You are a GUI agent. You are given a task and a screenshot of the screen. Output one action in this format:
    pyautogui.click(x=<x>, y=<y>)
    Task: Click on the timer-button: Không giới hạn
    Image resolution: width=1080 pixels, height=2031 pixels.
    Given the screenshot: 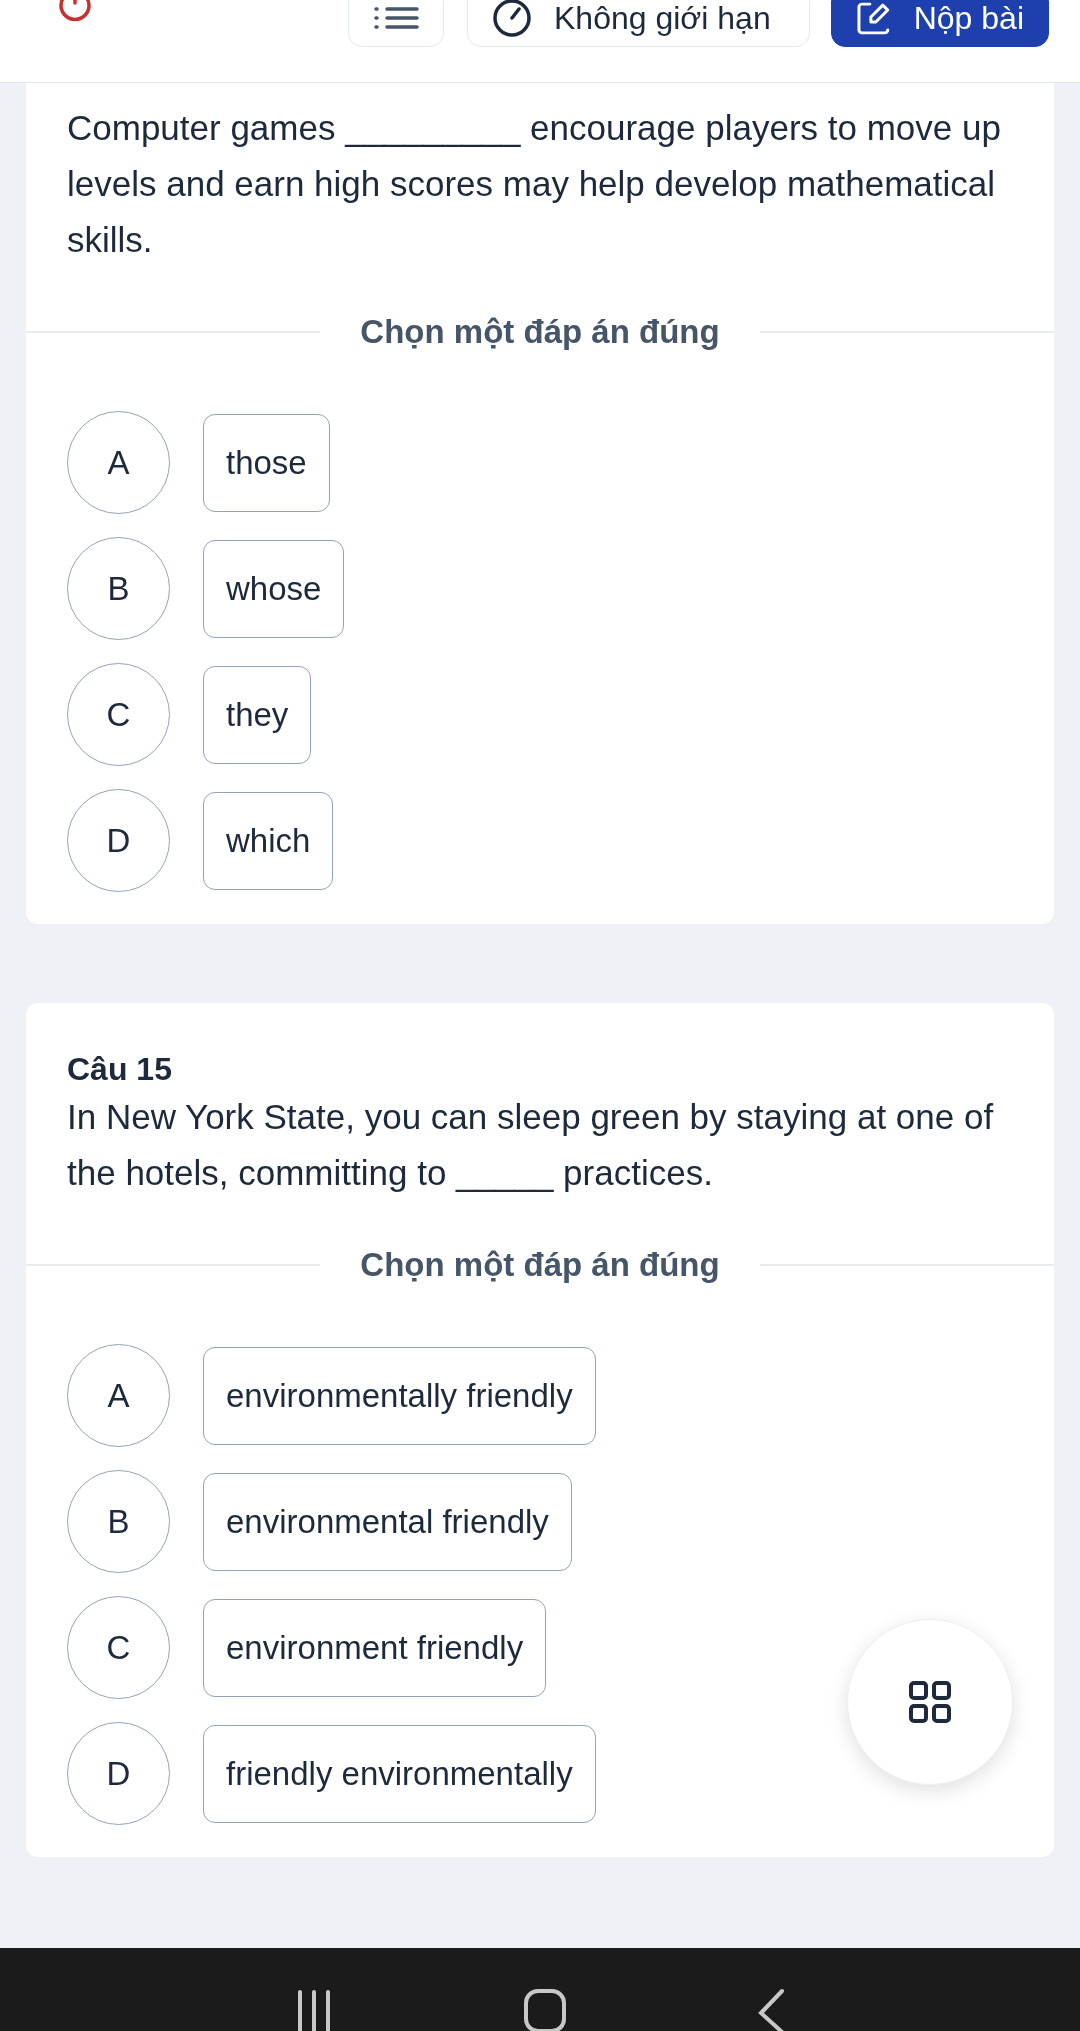 What is the action you would take?
    pyautogui.click(x=638, y=23)
    